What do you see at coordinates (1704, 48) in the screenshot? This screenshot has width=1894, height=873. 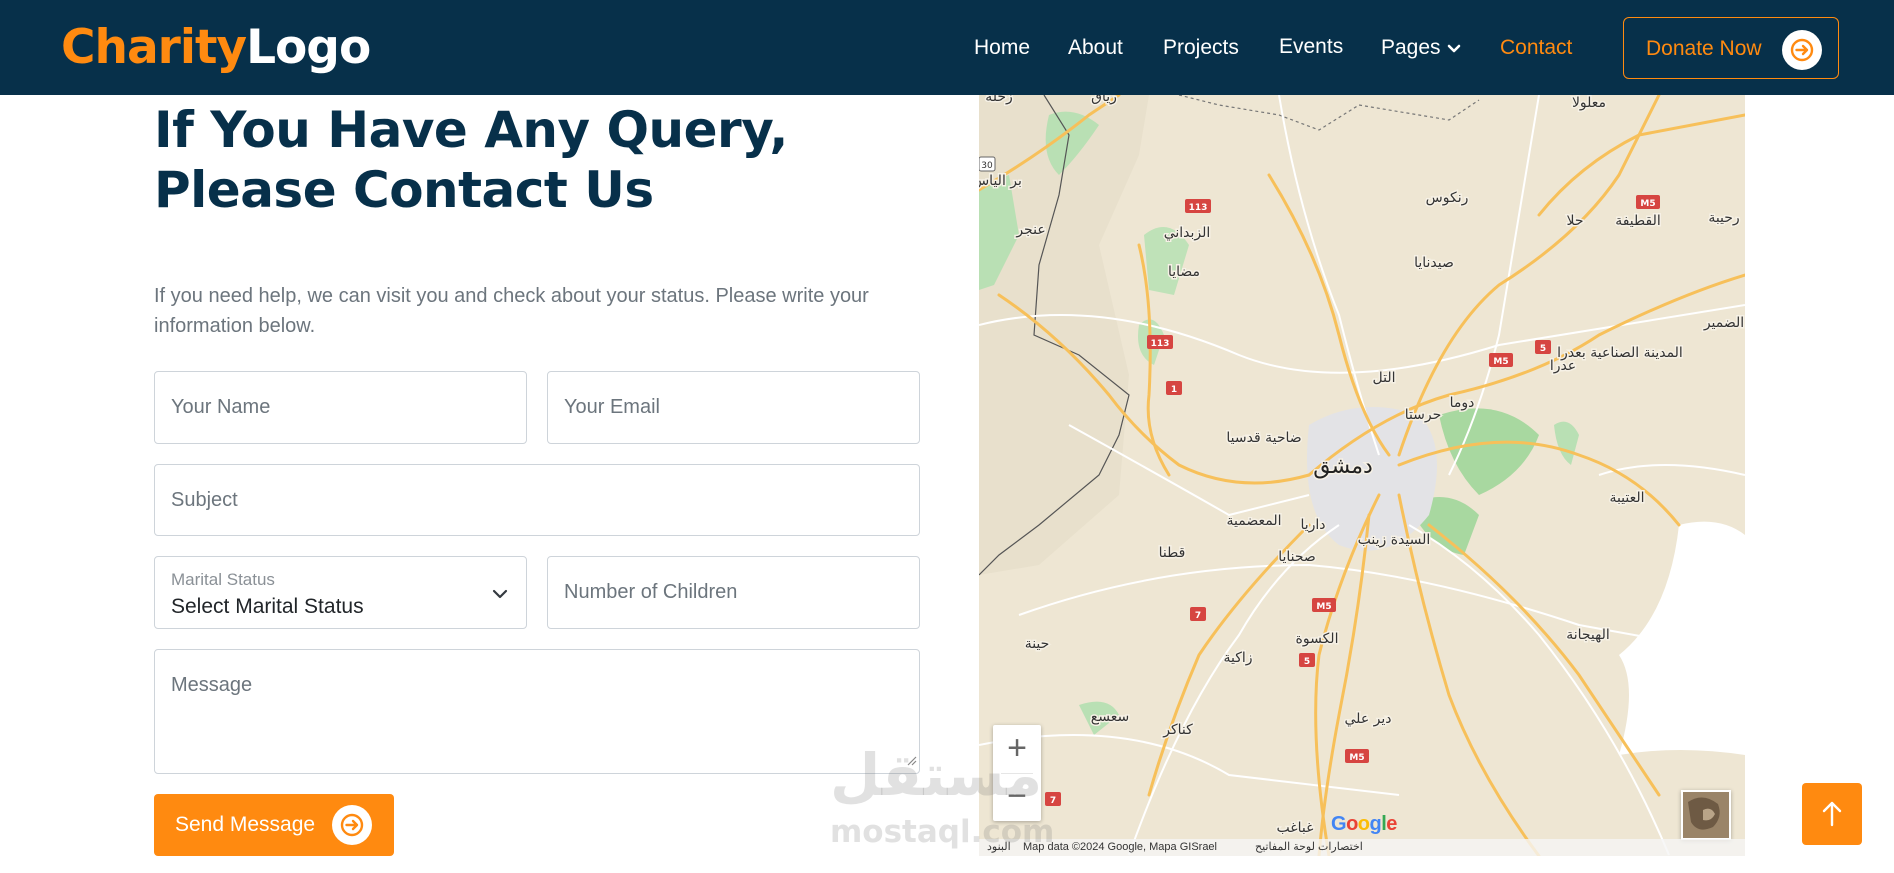 I see `donate-label: Donate Now` at bounding box center [1704, 48].